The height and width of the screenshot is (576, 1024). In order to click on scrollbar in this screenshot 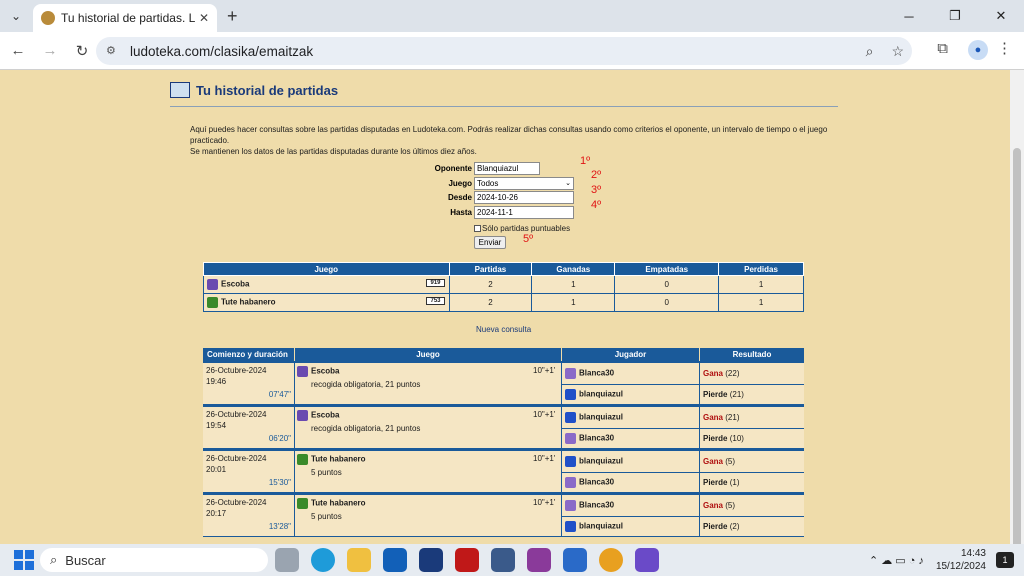, I will do `click(1017, 319)`.